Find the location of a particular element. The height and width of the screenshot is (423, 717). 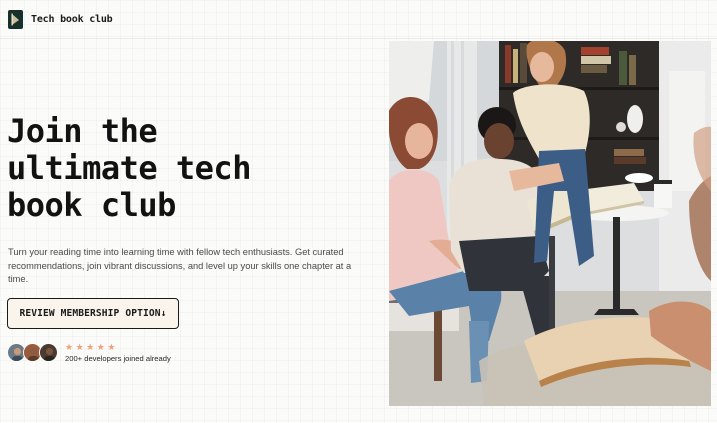

hero-title: Join the ultimate tech book club is located at coordinates (192, 168).